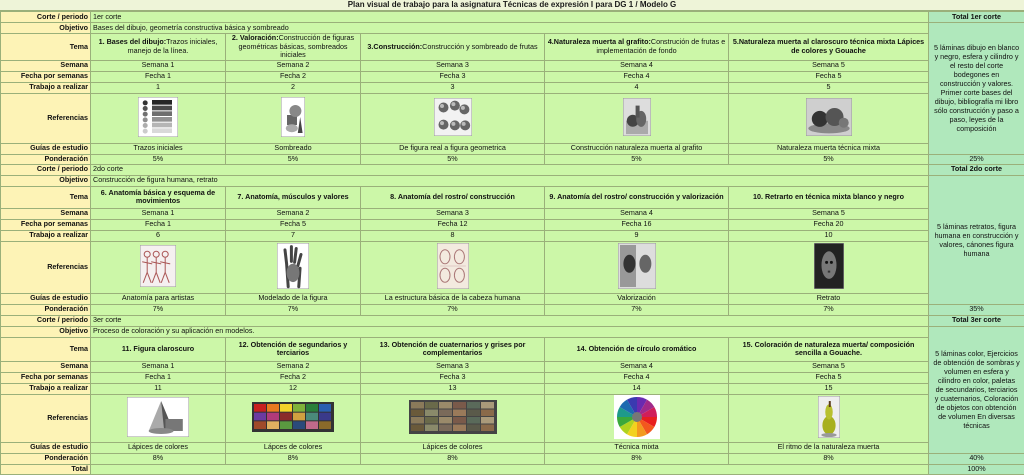 This screenshot has width=1024, height=475. I want to click on trabajo-cell: 10, so click(829, 235).